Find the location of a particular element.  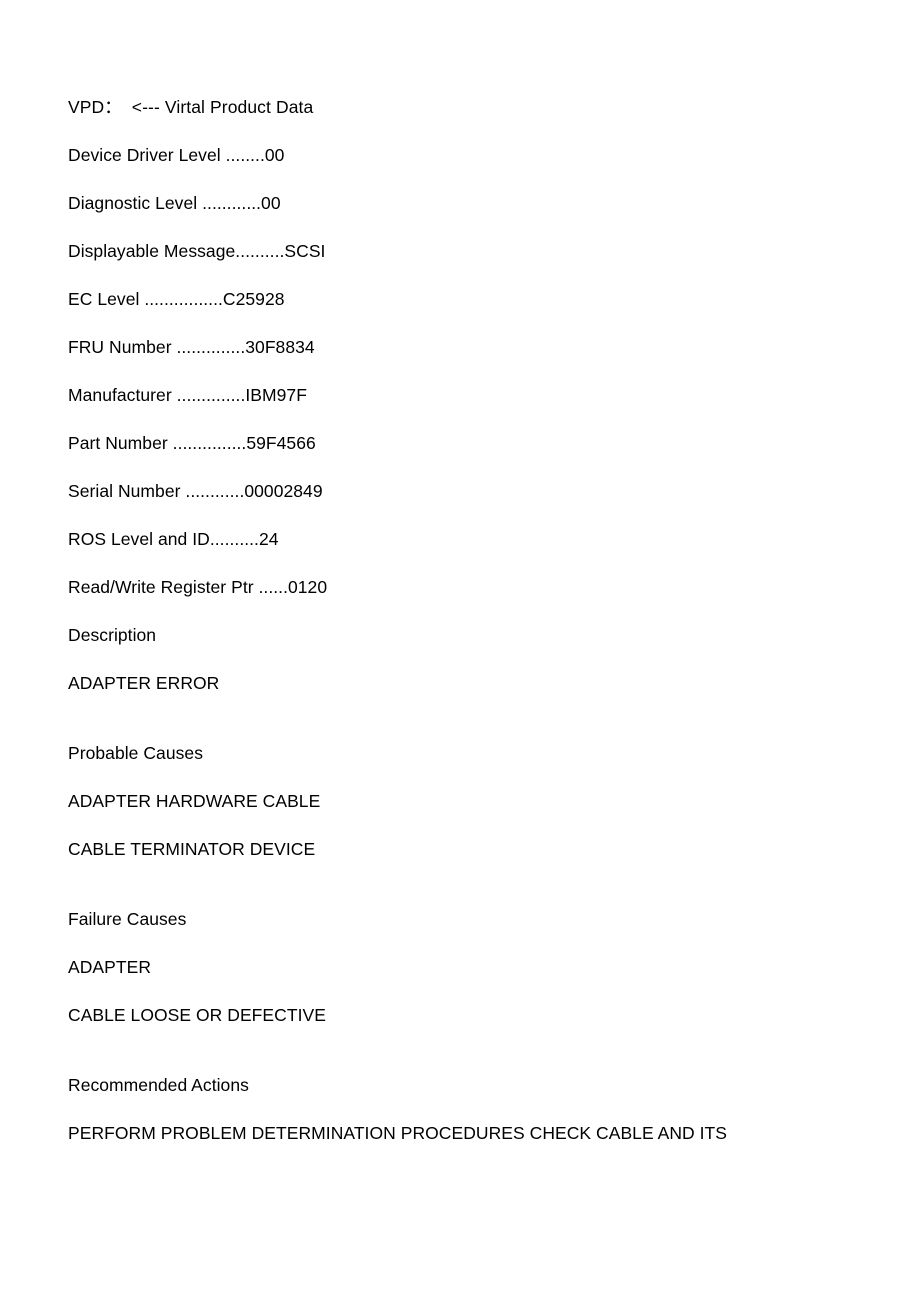

section-heading-recommended-actions: Recommended Actions is located at coordinates (158, 1085).